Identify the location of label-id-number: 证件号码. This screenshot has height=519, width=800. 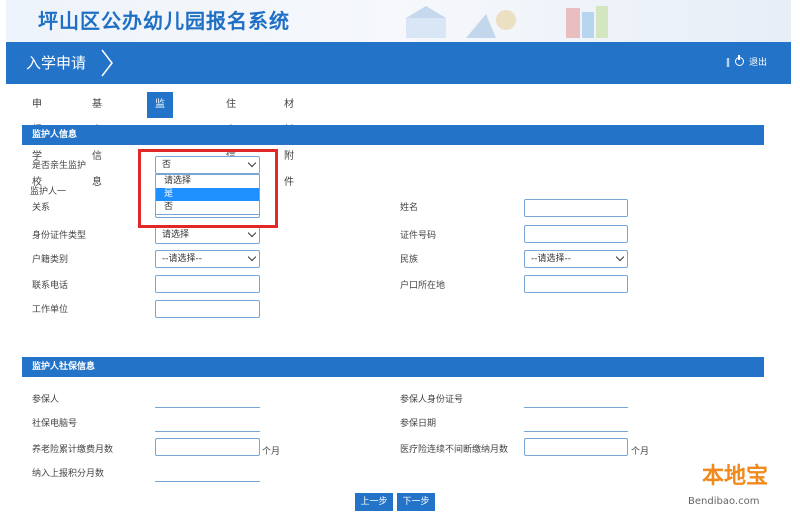
(418, 236).